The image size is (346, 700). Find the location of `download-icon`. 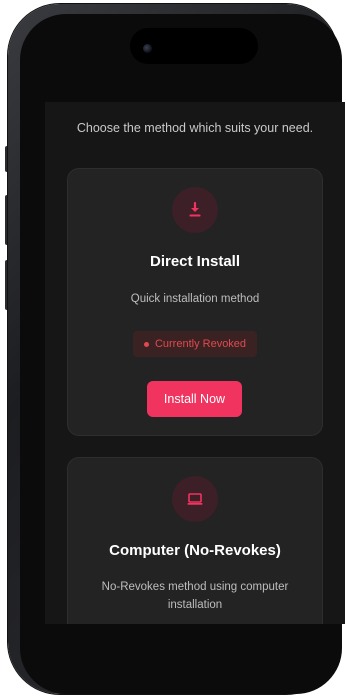

download-icon is located at coordinates (195, 210).